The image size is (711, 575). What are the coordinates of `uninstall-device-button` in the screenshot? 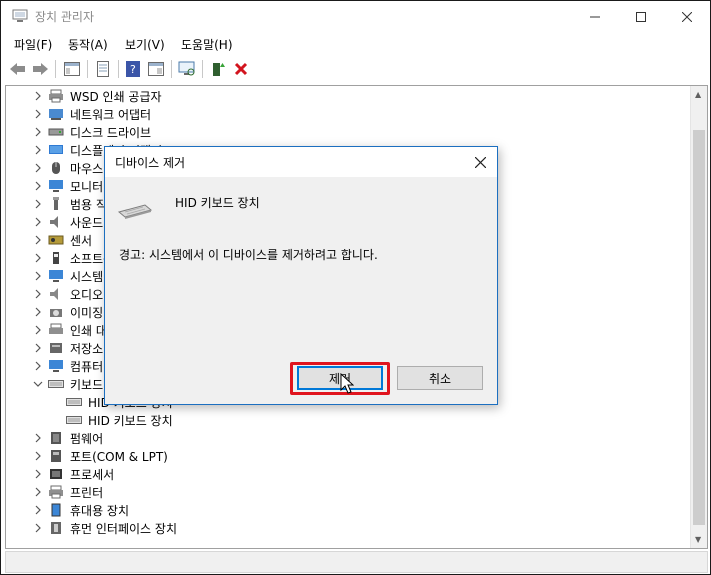 It's located at (241, 69).